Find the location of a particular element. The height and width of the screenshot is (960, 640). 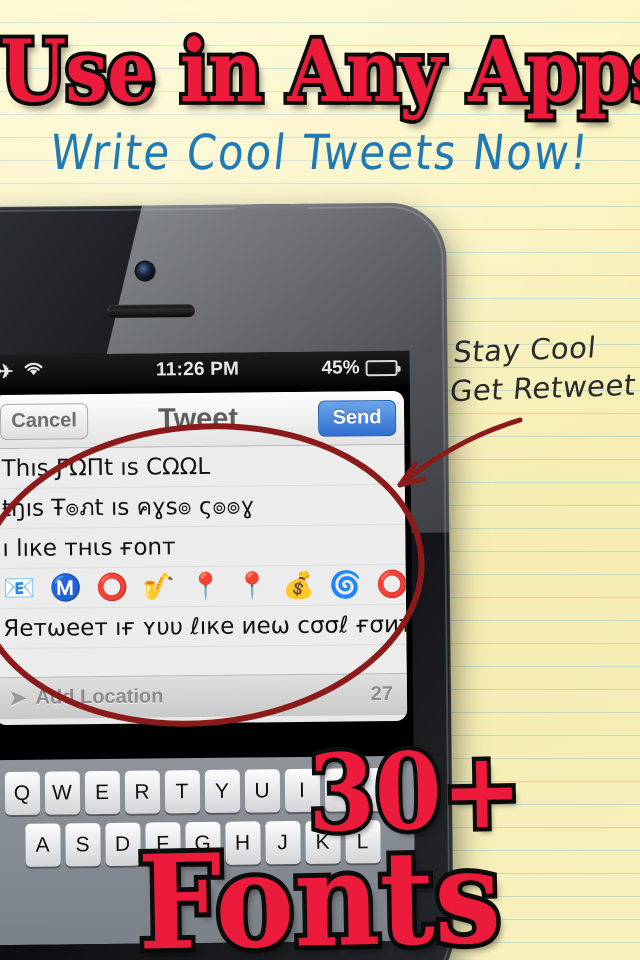

headline-container: Use in Any Apps is located at coordinates (320, 71).